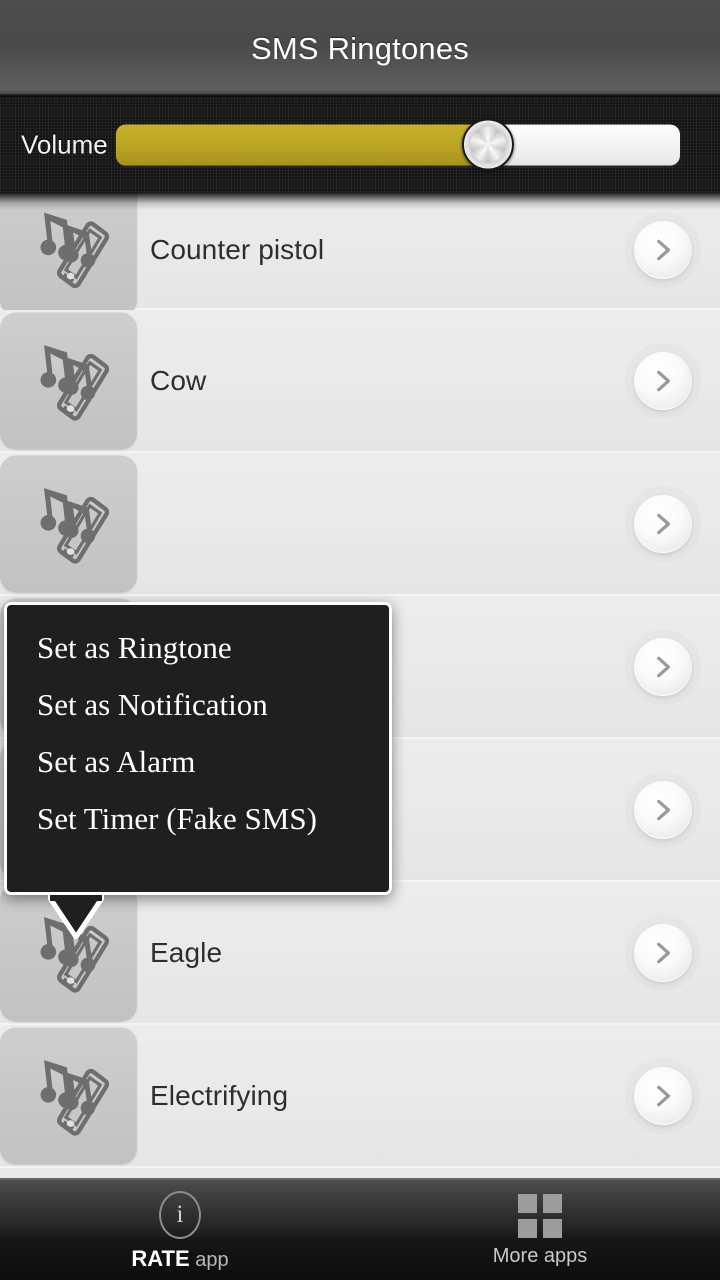 The height and width of the screenshot is (1280, 720). I want to click on ringtone-row-label: Electrifying, so click(219, 1095).